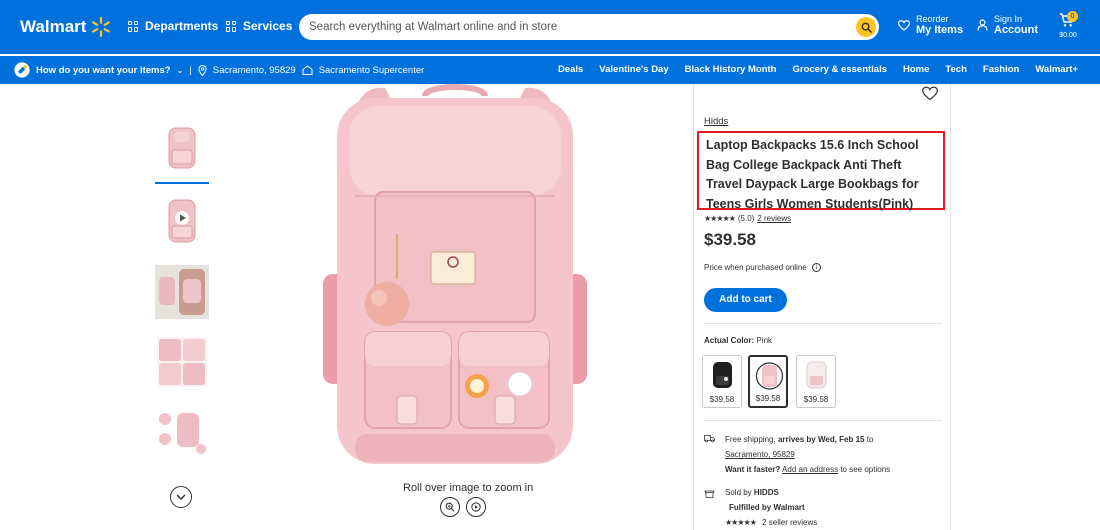 This screenshot has width=1100, height=530. What do you see at coordinates (904, 25) in the screenshot?
I see `heart-icon` at bounding box center [904, 25].